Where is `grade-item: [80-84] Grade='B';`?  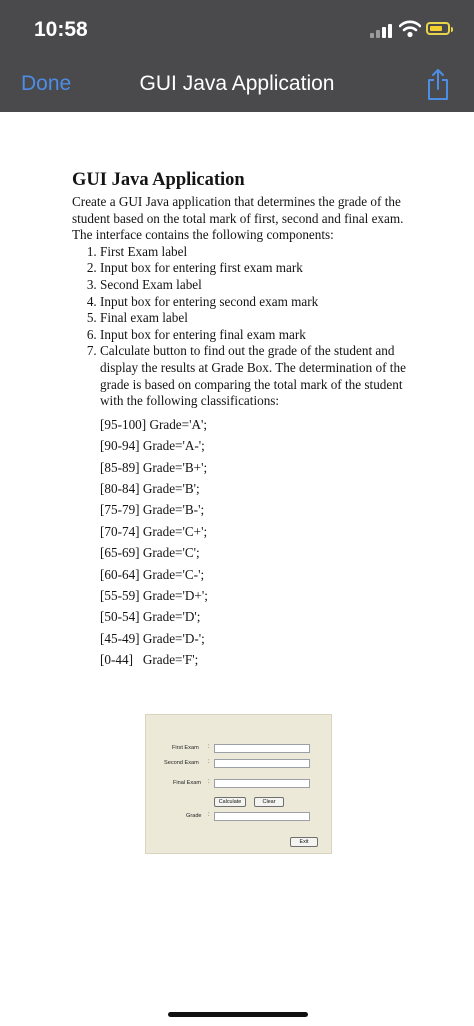
grade-item: [80-84] Grade='B'; is located at coordinates (150, 488).